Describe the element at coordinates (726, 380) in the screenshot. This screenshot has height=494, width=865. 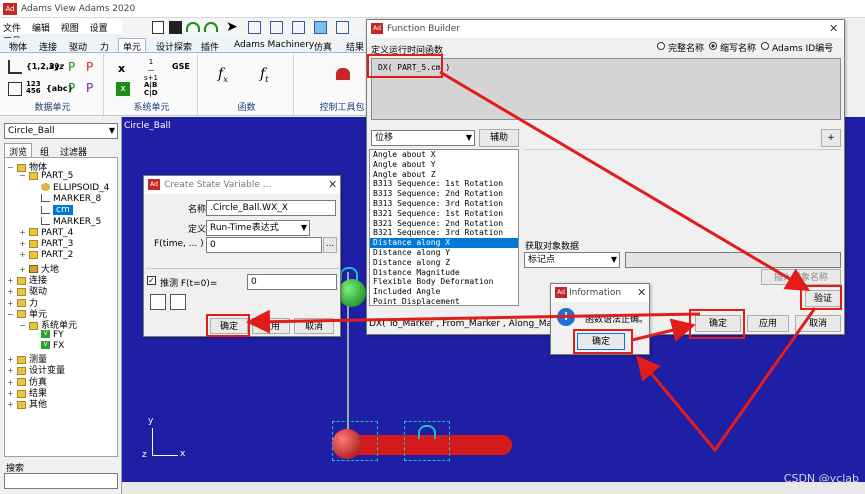
I see `arrow-verify-to-info` at that location.